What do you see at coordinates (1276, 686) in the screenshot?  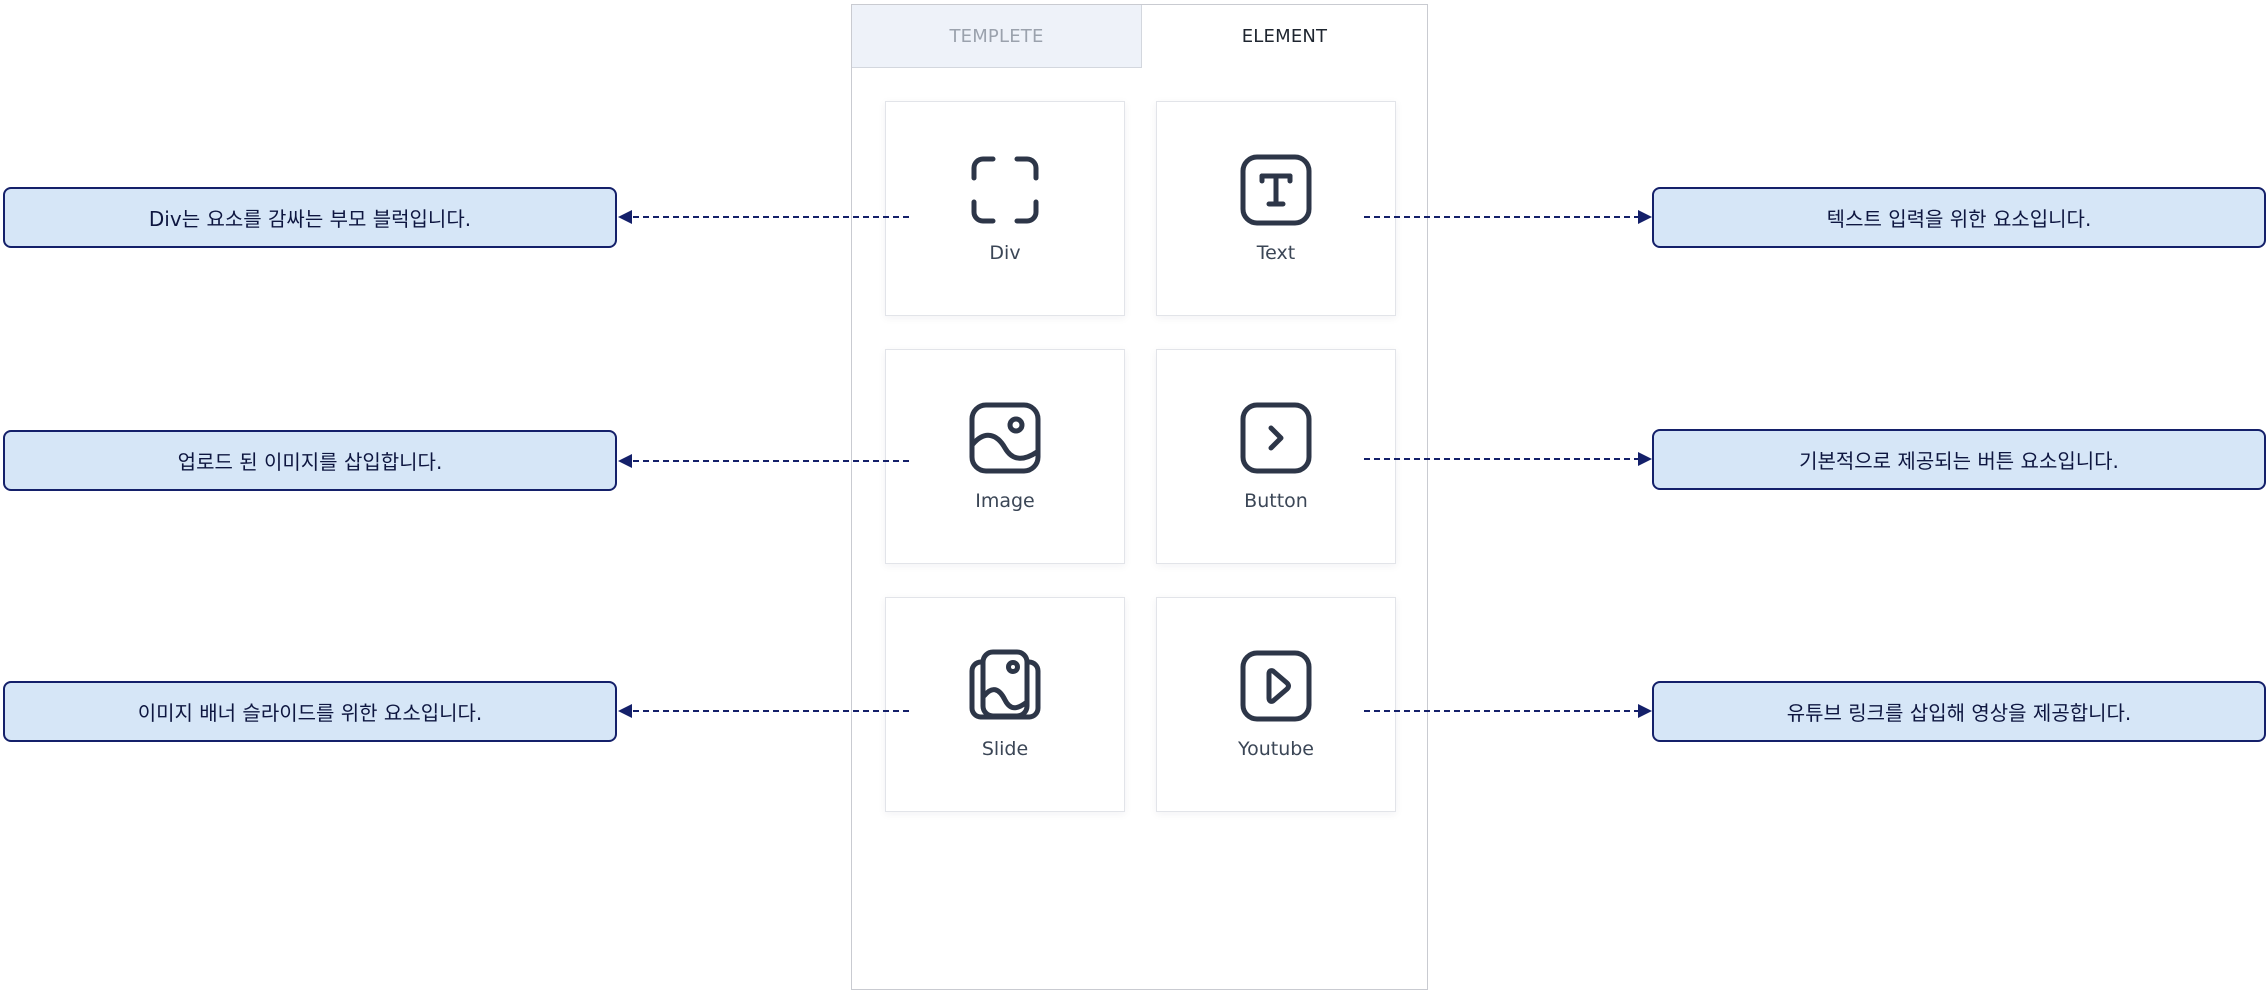 I see `youtube-play-icon` at bounding box center [1276, 686].